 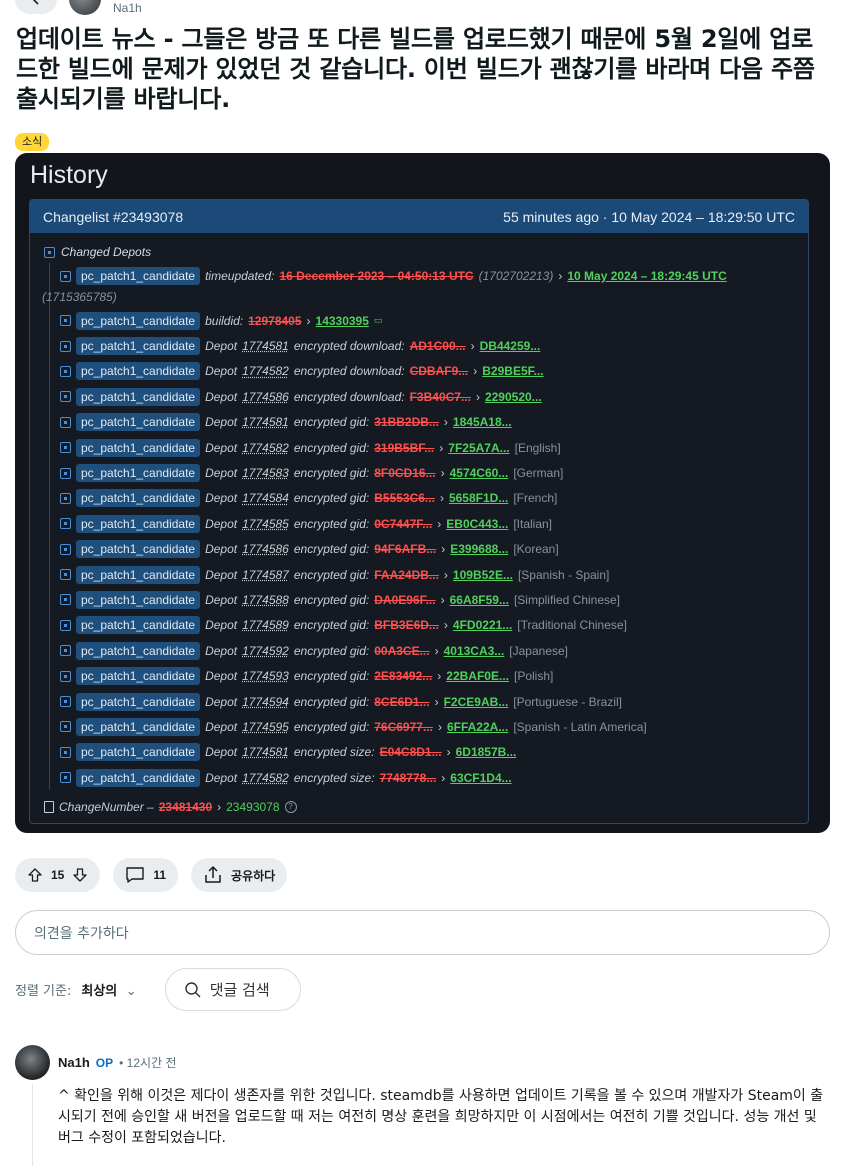 What do you see at coordinates (265, 575) in the screenshot?
I see `depot-id: 1774587` at bounding box center [265, 575].